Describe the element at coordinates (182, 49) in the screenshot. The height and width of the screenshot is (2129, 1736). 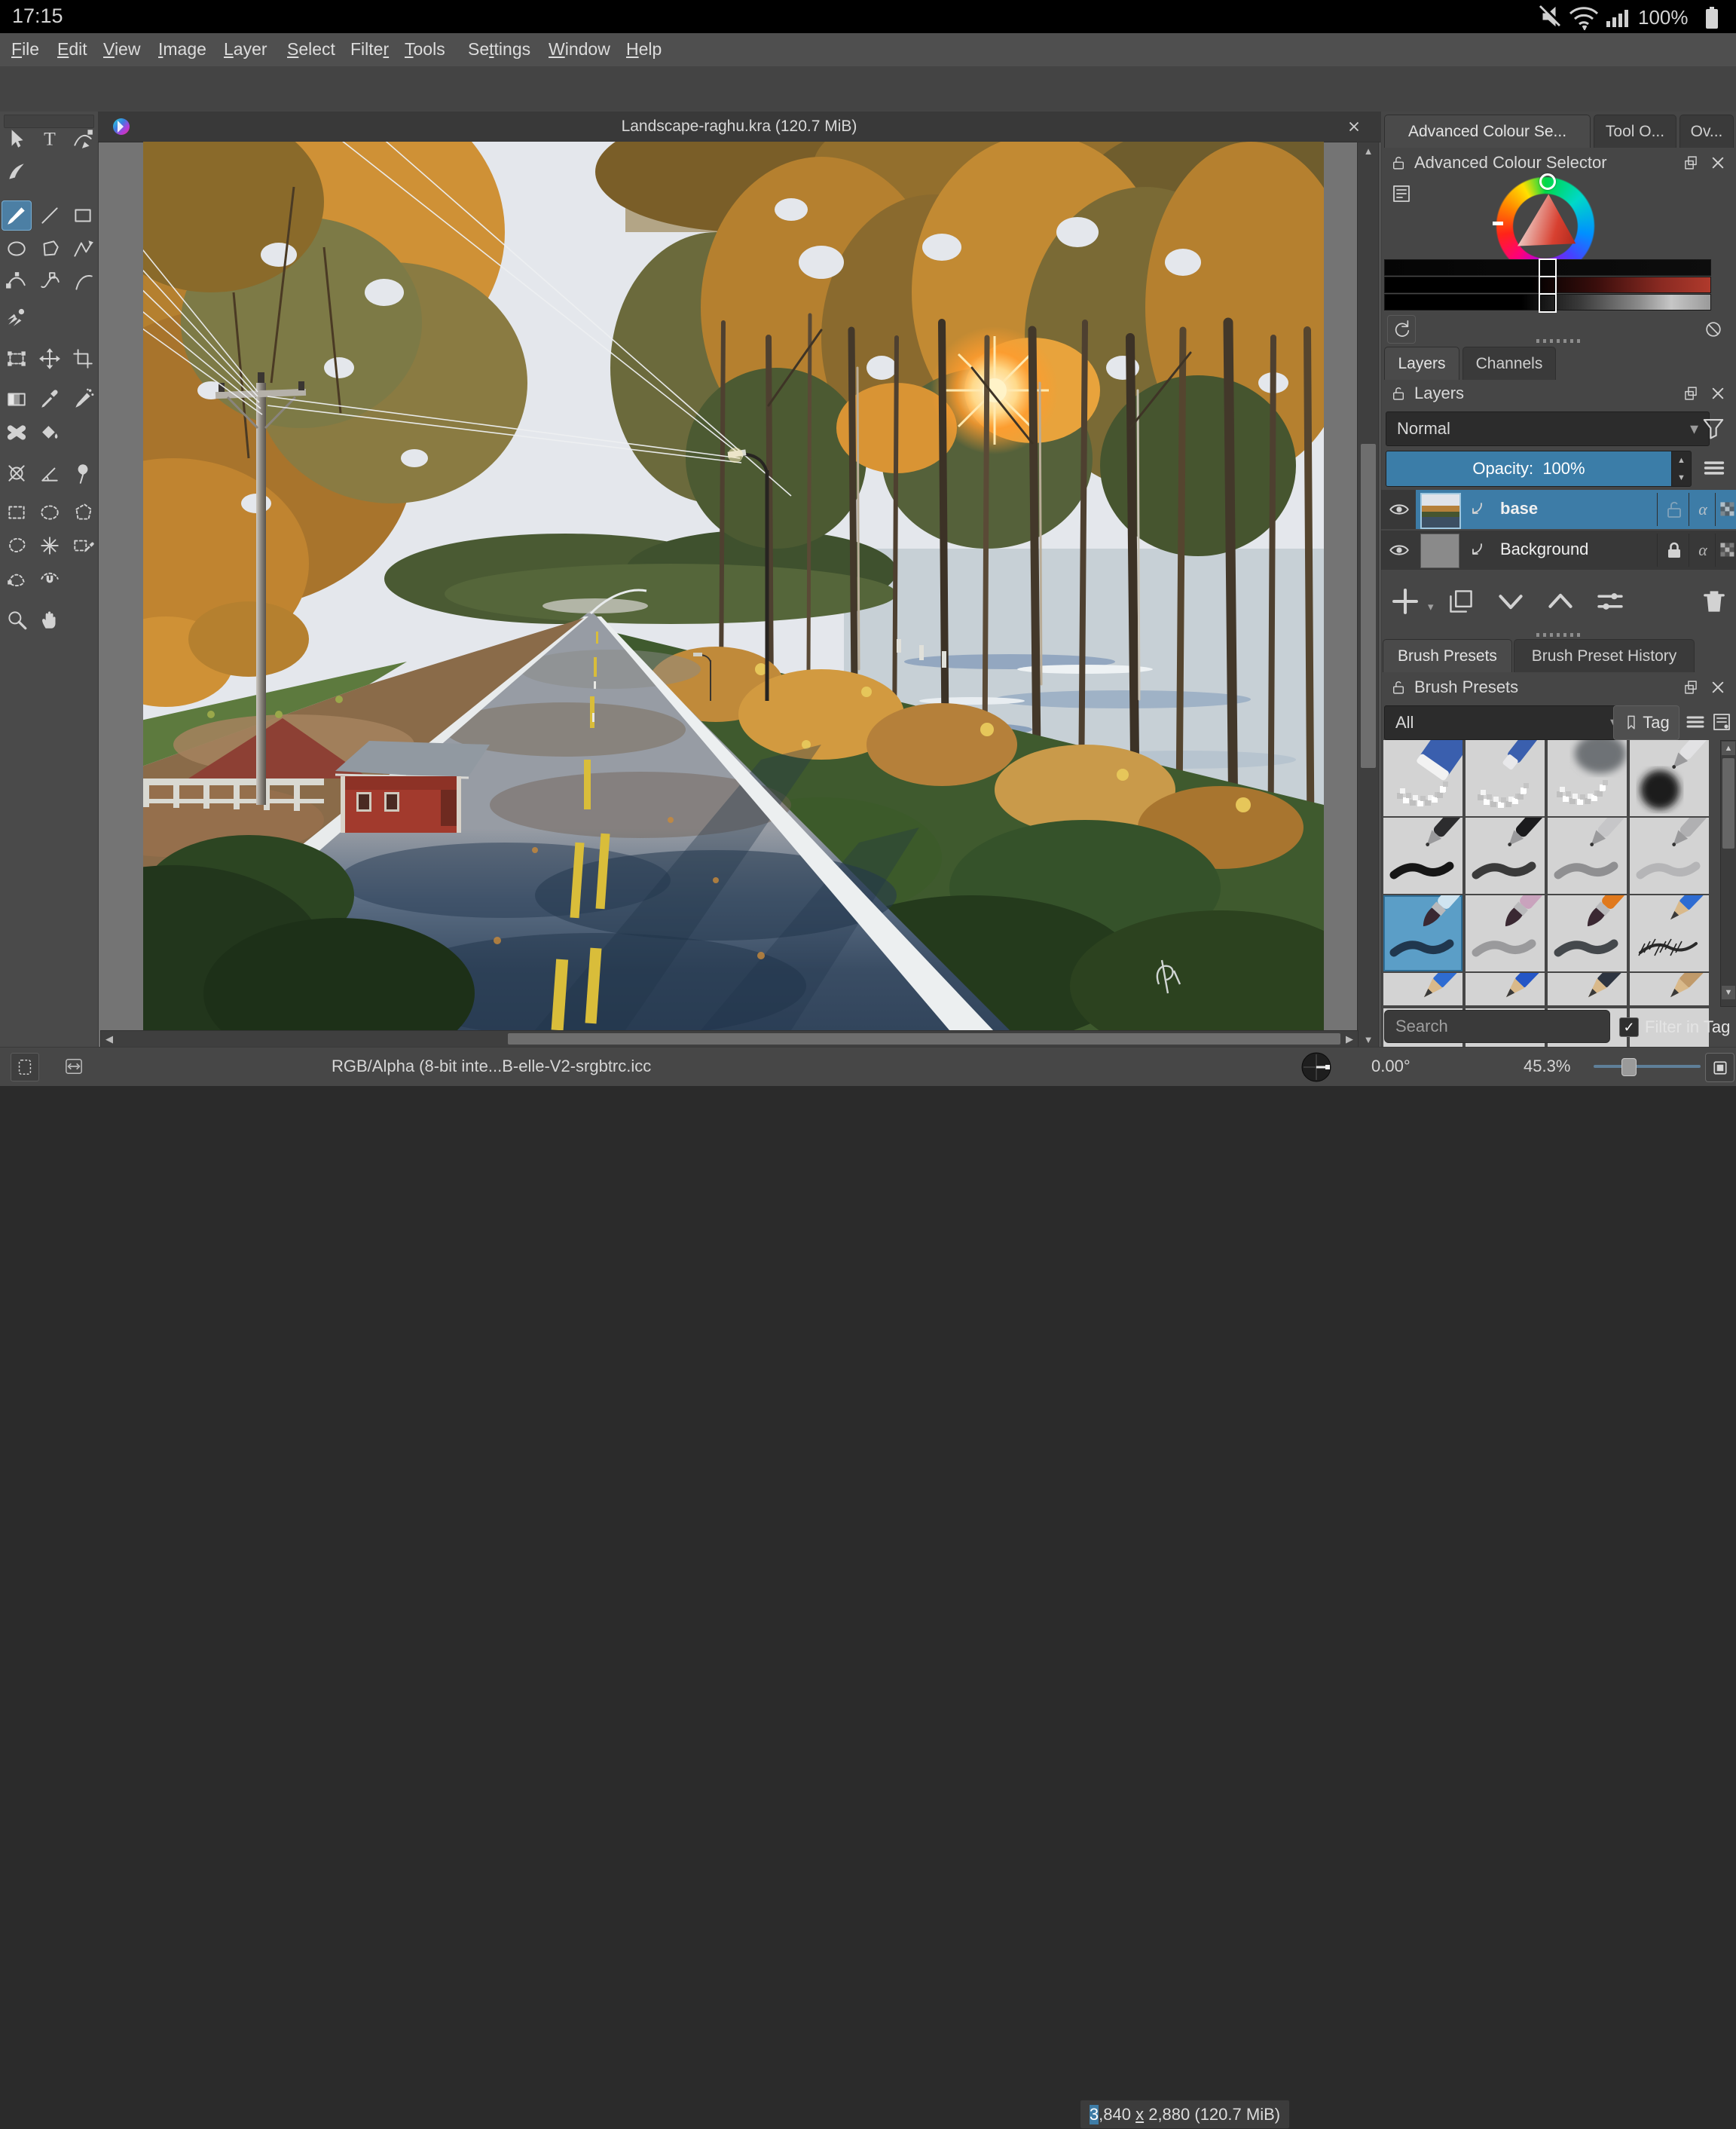
I see `menu-item-image: Image` at that location.